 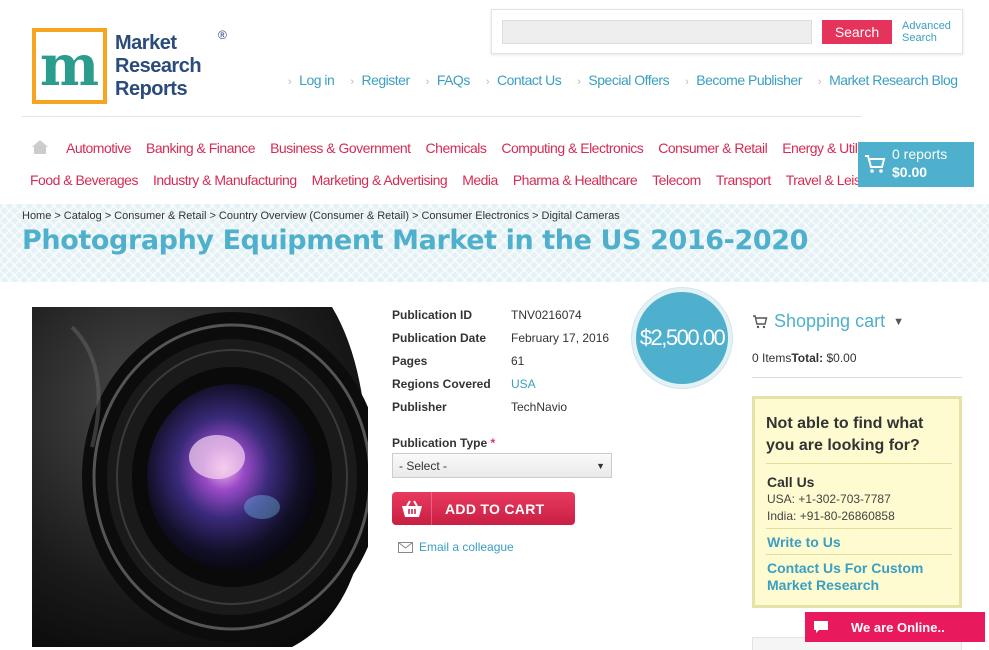 What do you see at coordinates (682, 338) in the screenshot?
I see `price-badge: $2,500.00` at bounding box center [682, 338].